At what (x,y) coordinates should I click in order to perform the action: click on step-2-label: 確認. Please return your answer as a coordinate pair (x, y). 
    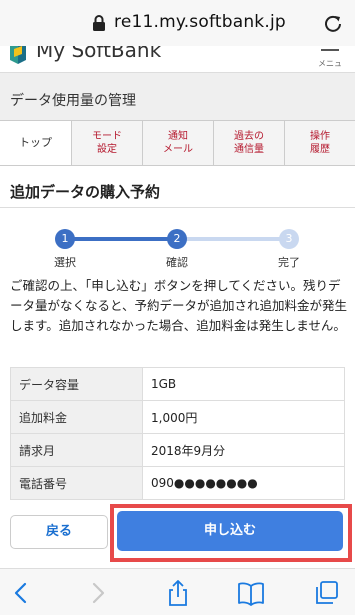
    Looking at the image, I should click on (177, 262).